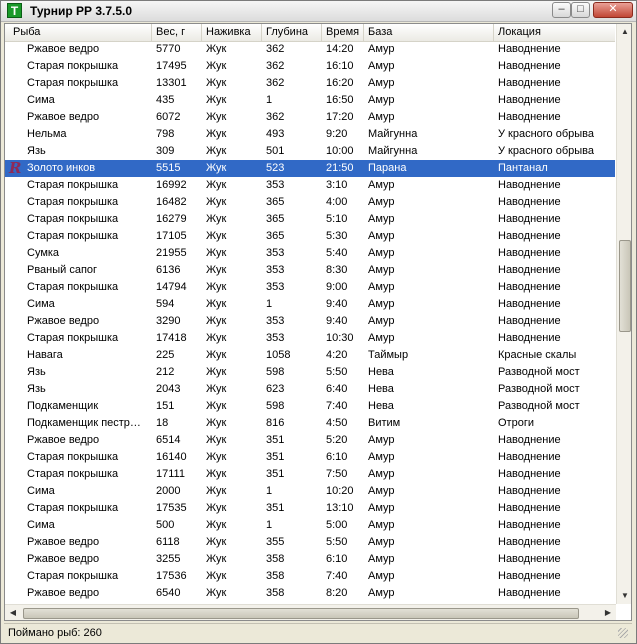 The width and height of the screenshot is (637, 644). What do you see at coordinates (275, 219) in the screenshot?
I see `cell-depth: 365` at bounding box center [275, 219].